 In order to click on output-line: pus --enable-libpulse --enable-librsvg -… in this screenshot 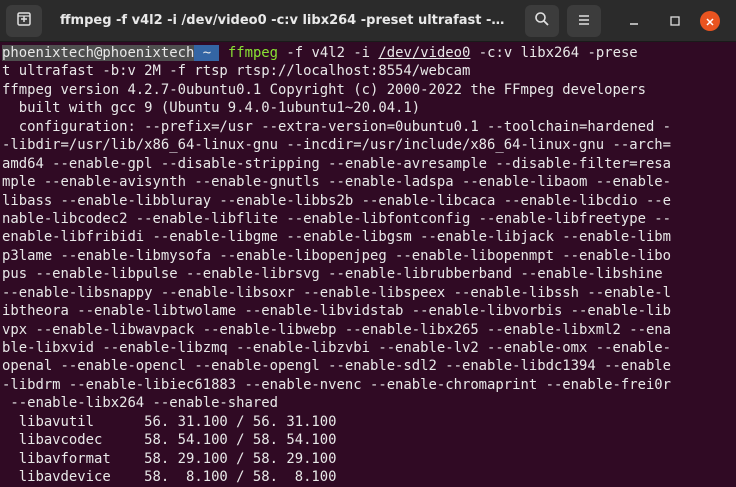, I will do `click(337, 274)`.